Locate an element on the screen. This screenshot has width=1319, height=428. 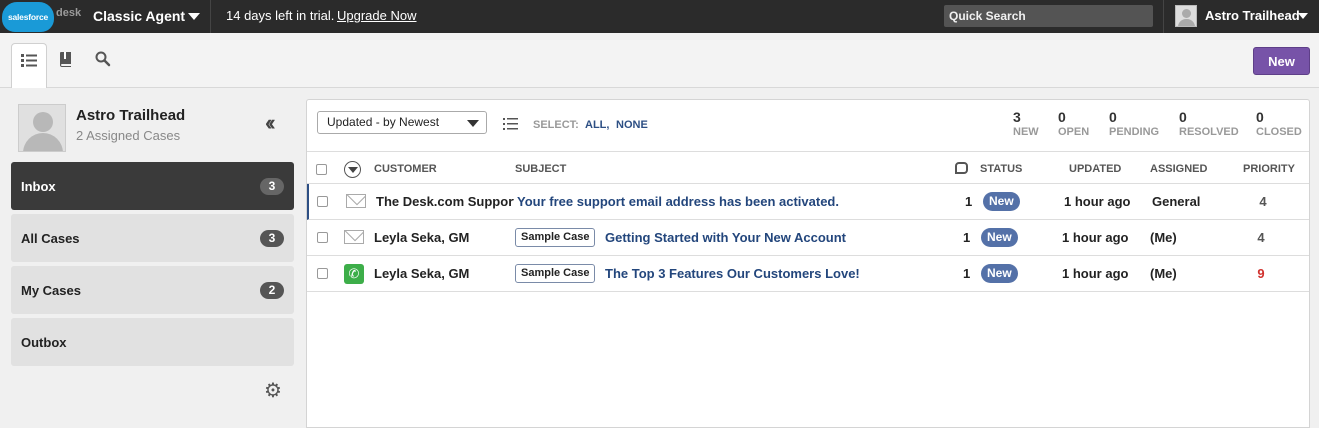
salesforce-logo: salesforce is located at coordinates (28, 17).